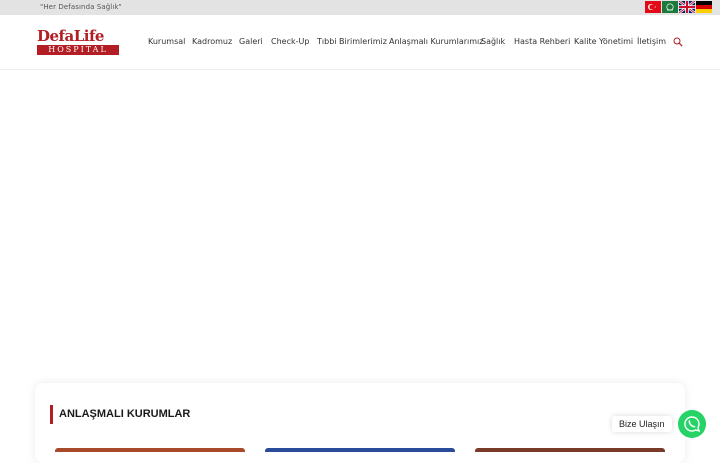 This screenshot has width=720, height=463. What do you see at coordinates (352, 41) in the screenshot?
I see `nav-tibbi-birimlerimiz: Tıbbi Birimlerimiz` at bounding box center [352, 41].